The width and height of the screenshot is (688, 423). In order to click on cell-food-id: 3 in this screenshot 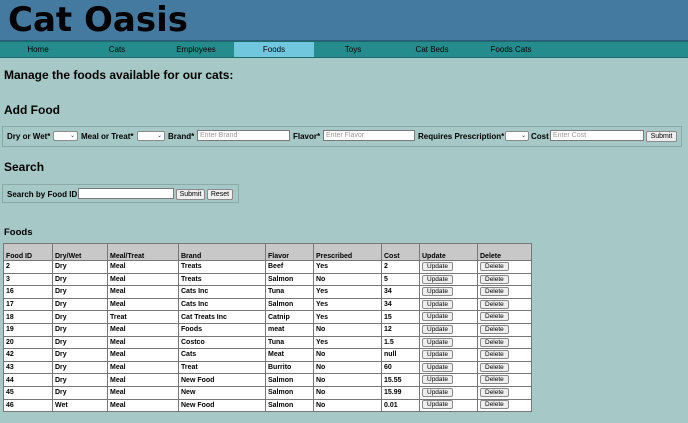, I will do `click(28, 279)`.